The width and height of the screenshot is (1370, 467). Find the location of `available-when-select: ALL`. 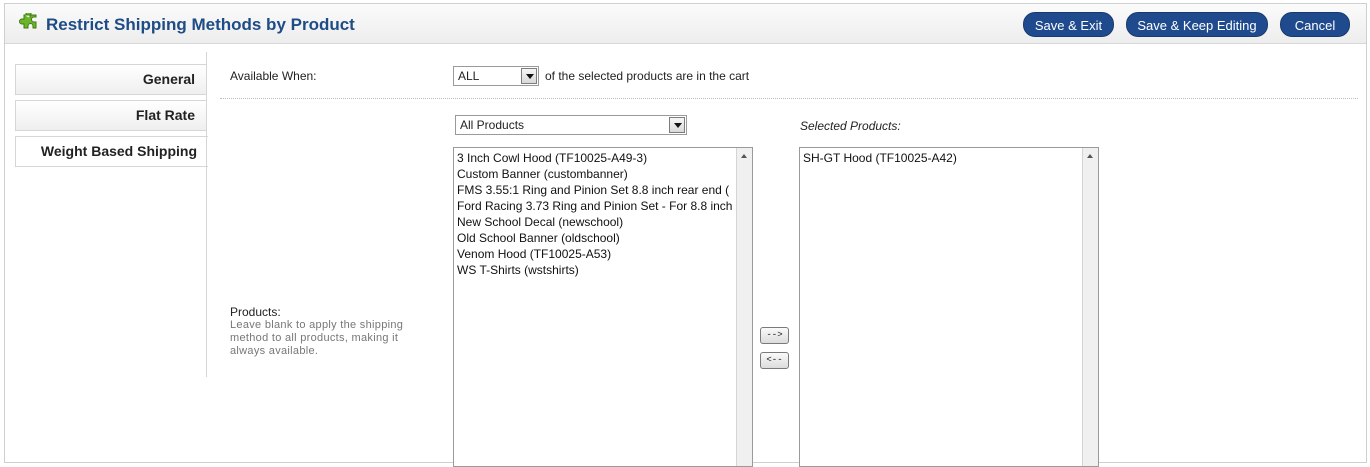

available-when-select: ALL is located at coordinates (496, 76).